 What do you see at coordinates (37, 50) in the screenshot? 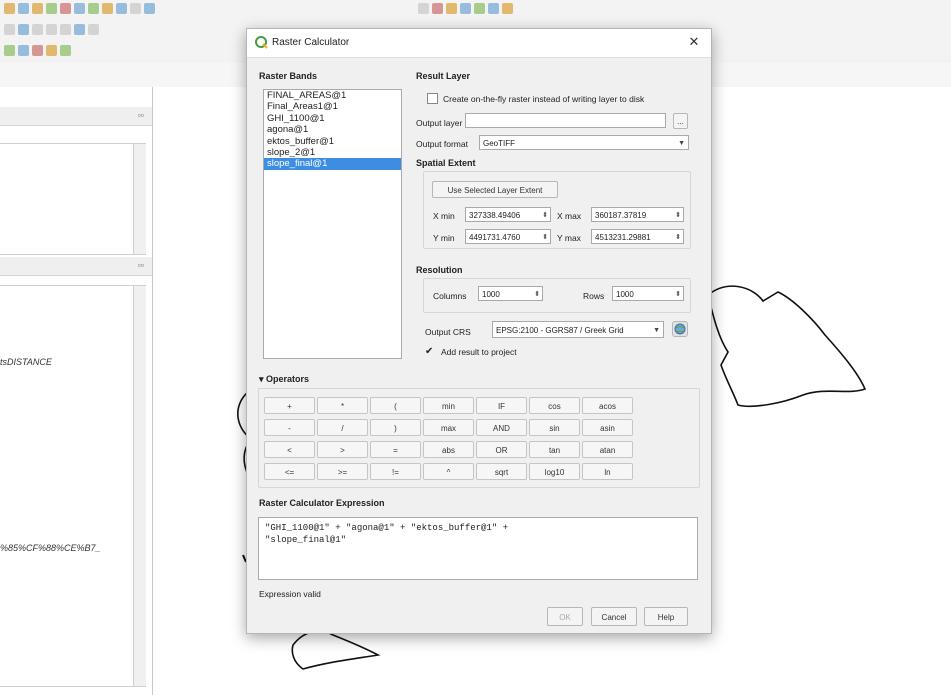
I see `delete-icon` at bounding box center [37, 50].